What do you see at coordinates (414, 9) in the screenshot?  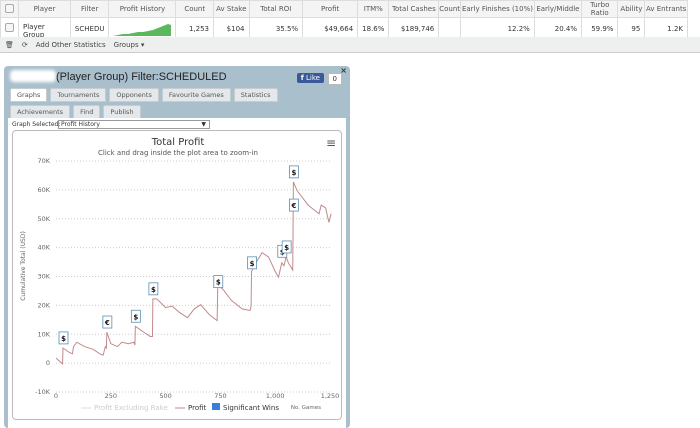 I see `column-header: Total Cashes` at bounding box center [414, 9].